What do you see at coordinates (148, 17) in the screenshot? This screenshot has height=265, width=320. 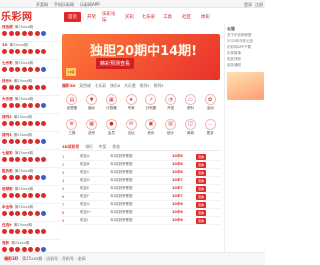 I see `nav-item: 七乐彩` at bounding box center [148, 17].